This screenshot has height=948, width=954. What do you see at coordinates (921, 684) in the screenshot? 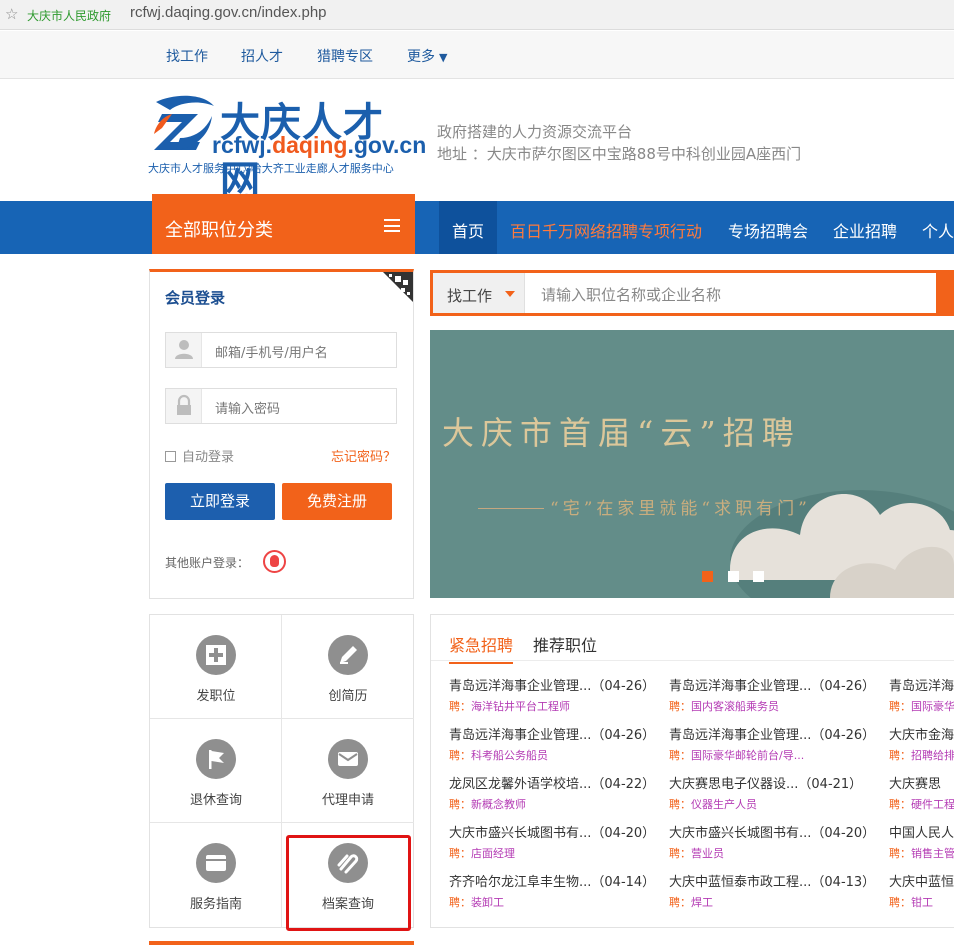
I see `job-company-and-date: 青岛远洋海` at bounding box center [921, 684].